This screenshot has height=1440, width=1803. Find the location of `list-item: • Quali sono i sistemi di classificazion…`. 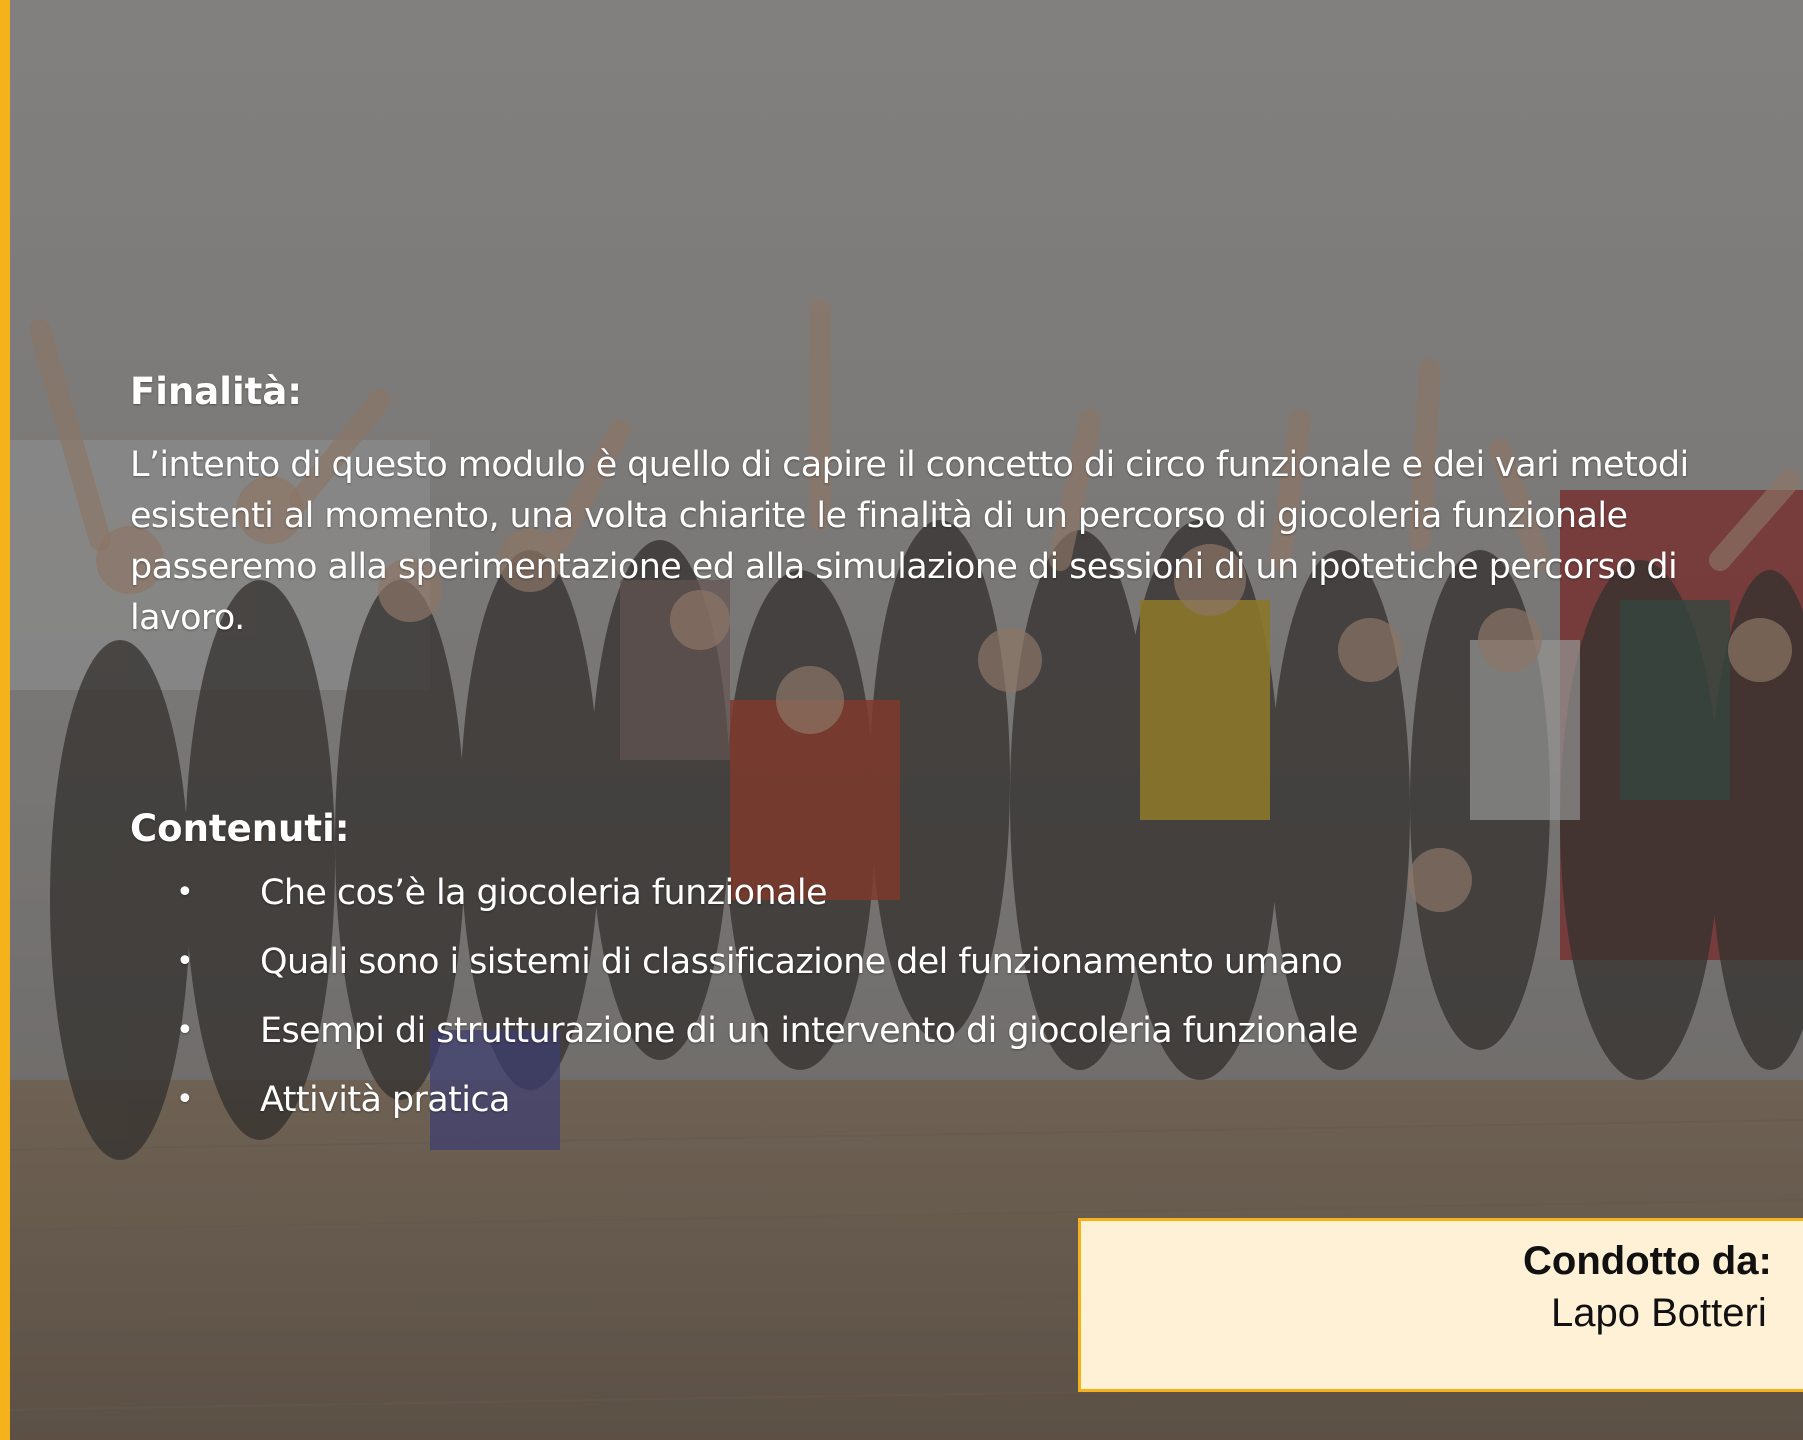

list-item: • Quali sono i sistemi di classificazion… is located at coordinates (744, 974).